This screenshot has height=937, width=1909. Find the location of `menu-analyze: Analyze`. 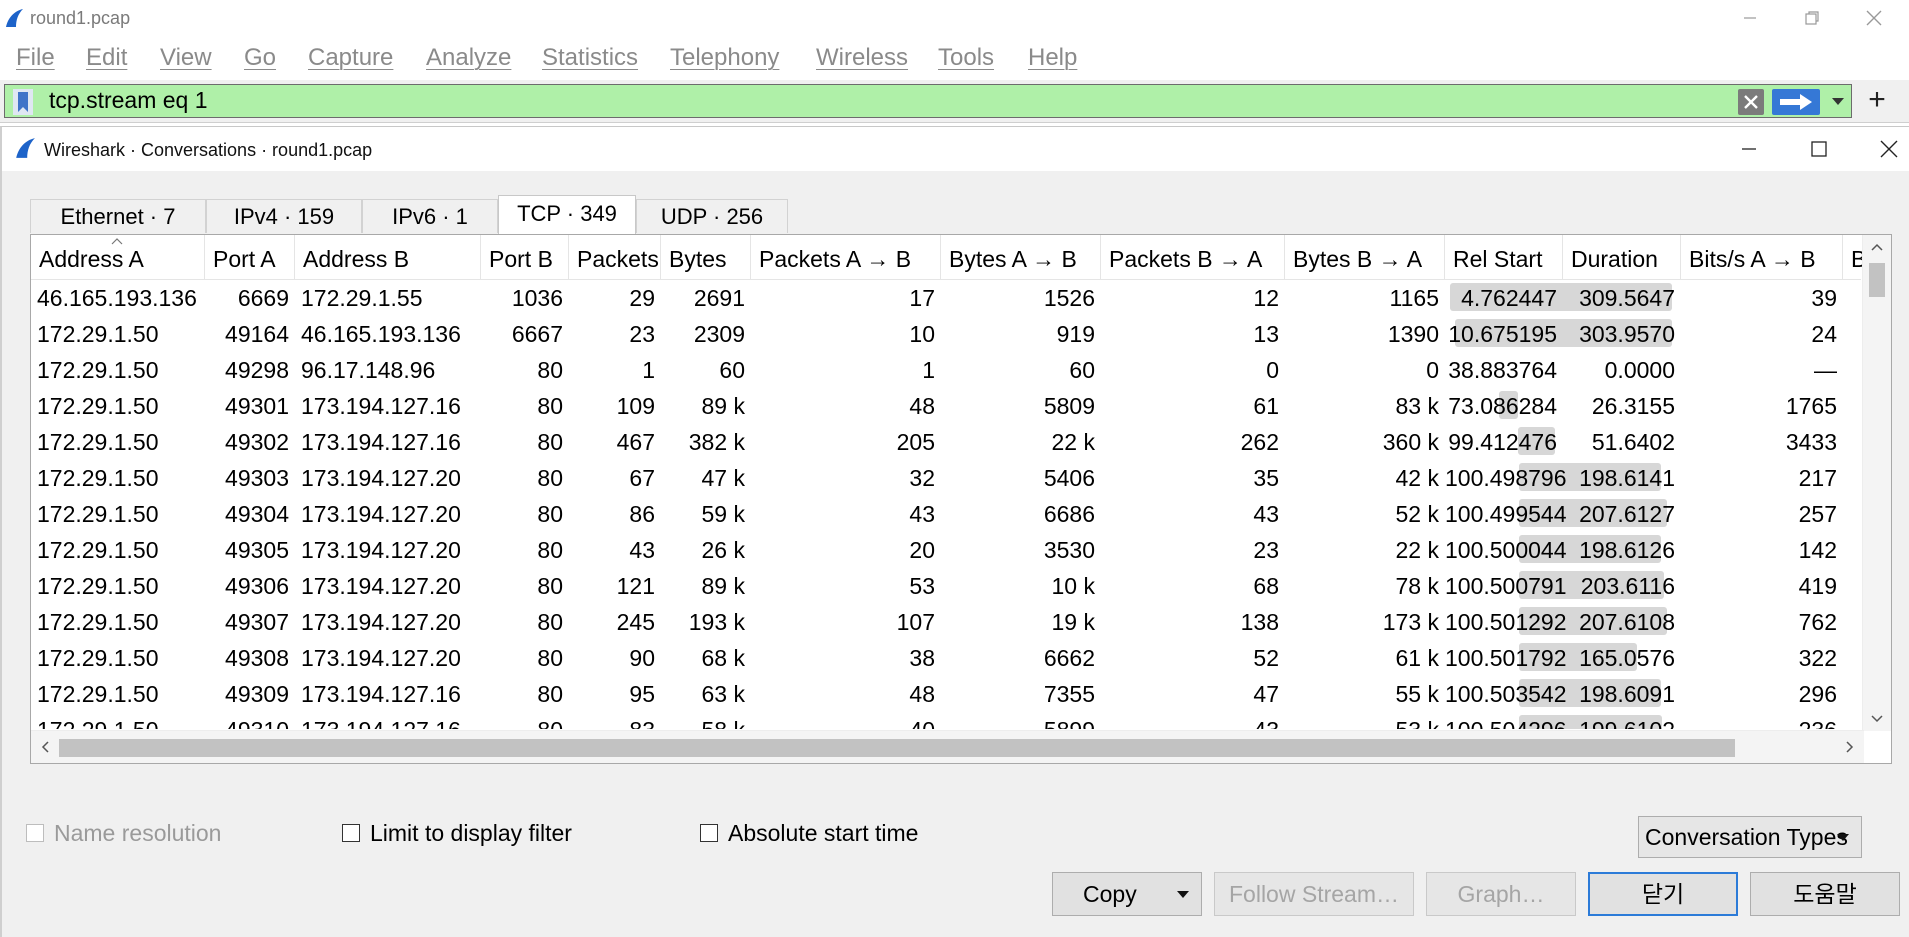

menu-analyze: Analyze is located at coordinates (468, 58).